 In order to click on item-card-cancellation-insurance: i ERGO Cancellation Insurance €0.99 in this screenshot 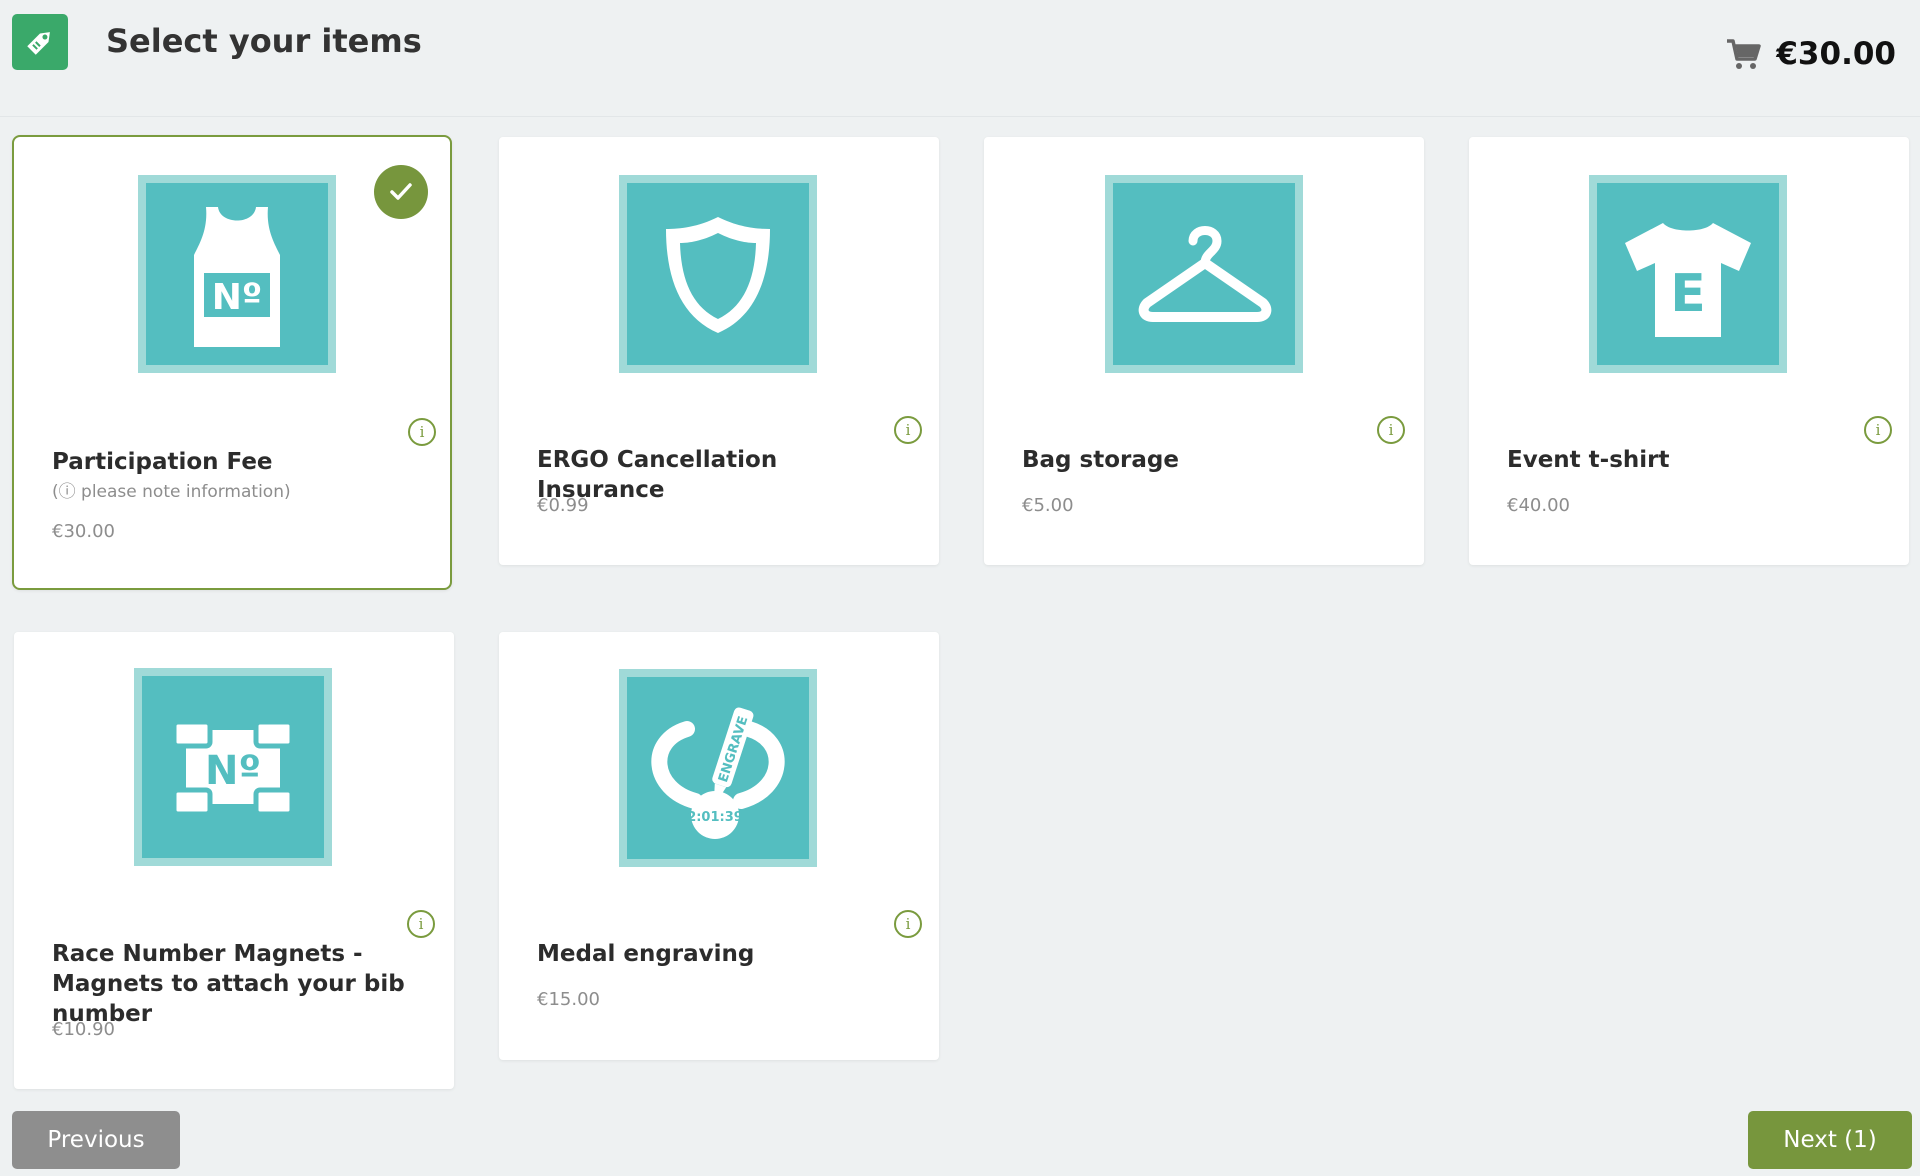, I will do `click(719, 351)`.